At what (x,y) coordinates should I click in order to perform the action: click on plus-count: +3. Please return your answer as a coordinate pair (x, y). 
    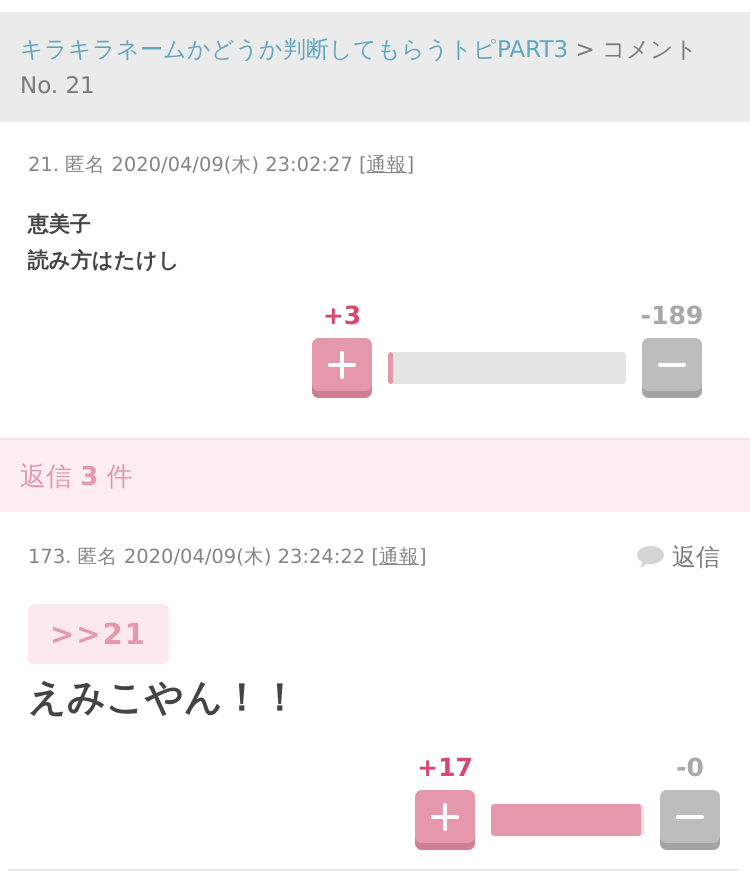
    Looking at the image, I should click on (342, 316).